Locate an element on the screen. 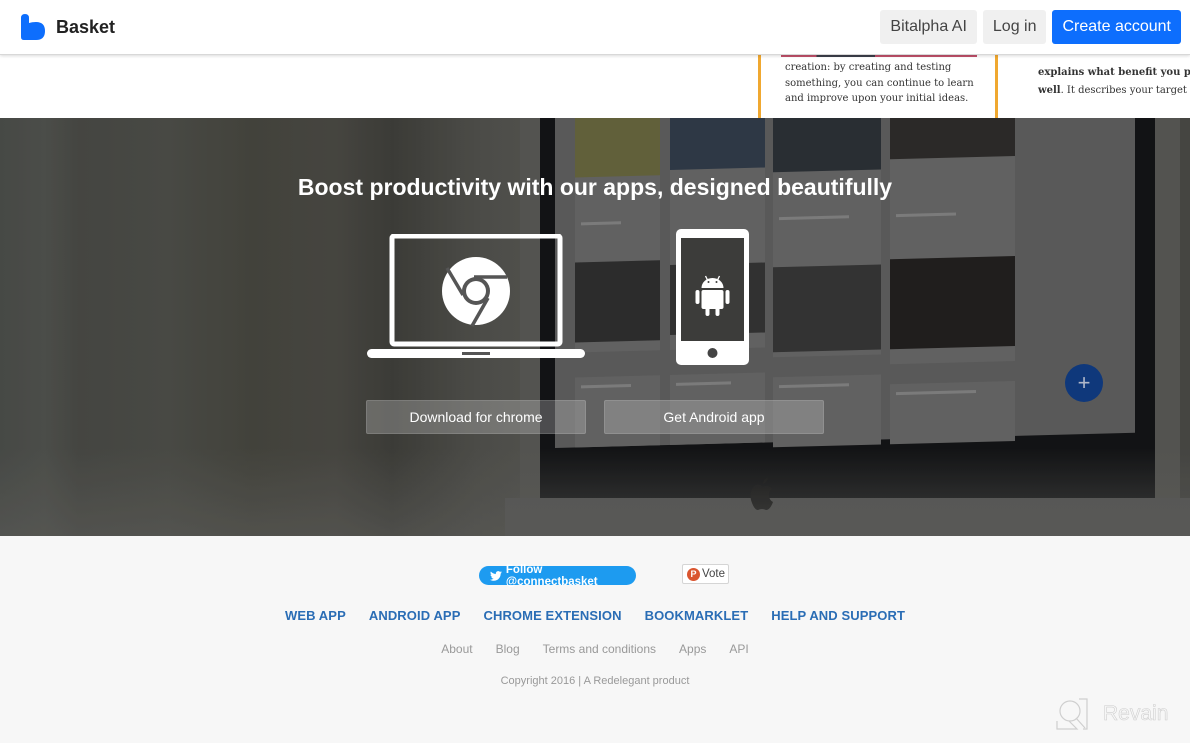 This screenshot has height=743, width=1190. doc-right-bold-1: explains what benefit you provi is located at coordinates (1114, 72).